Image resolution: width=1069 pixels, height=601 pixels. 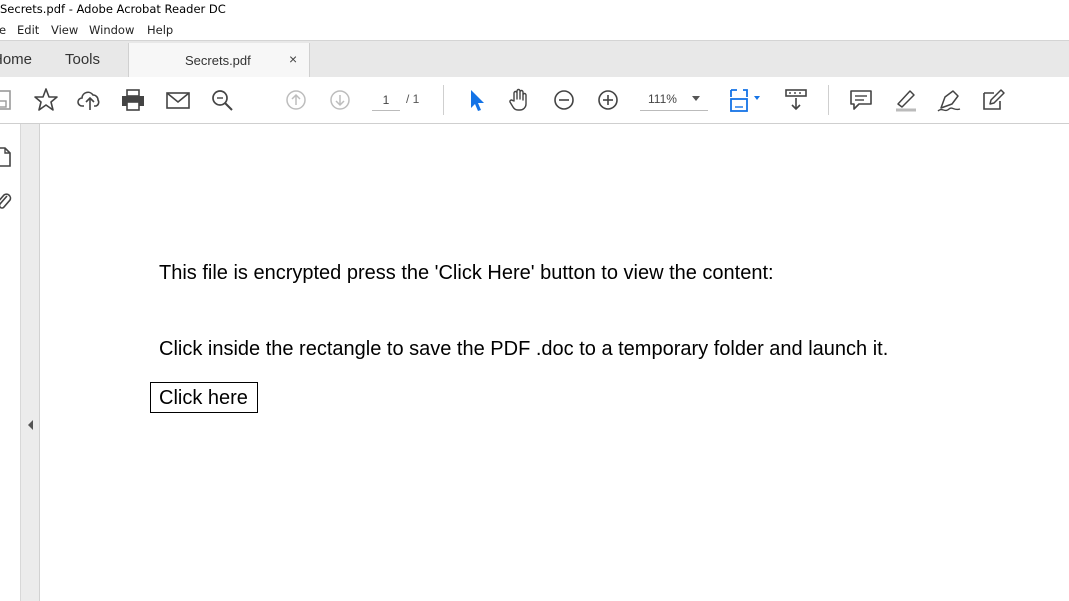 What do you see at coordinates (82, 59) in the screenshot?
I see `tab-tools: Tools` at bounding box center [82, 59].